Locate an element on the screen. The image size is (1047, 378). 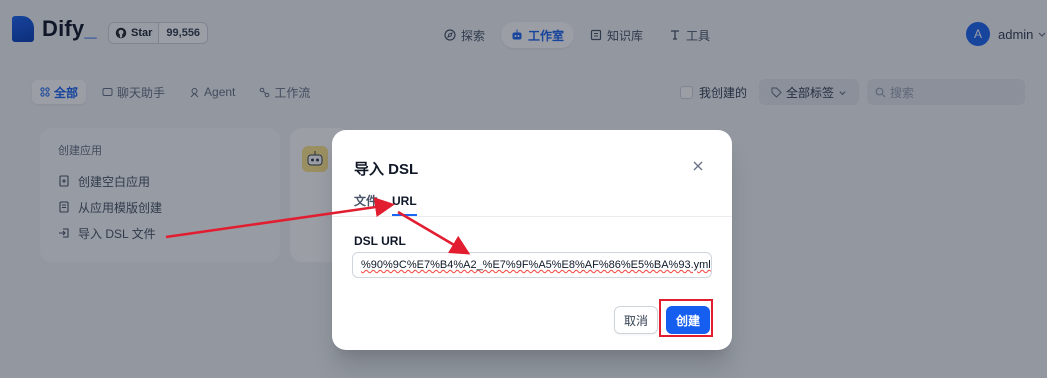
tab-file: 文件 is located at coordinates (366, 205).